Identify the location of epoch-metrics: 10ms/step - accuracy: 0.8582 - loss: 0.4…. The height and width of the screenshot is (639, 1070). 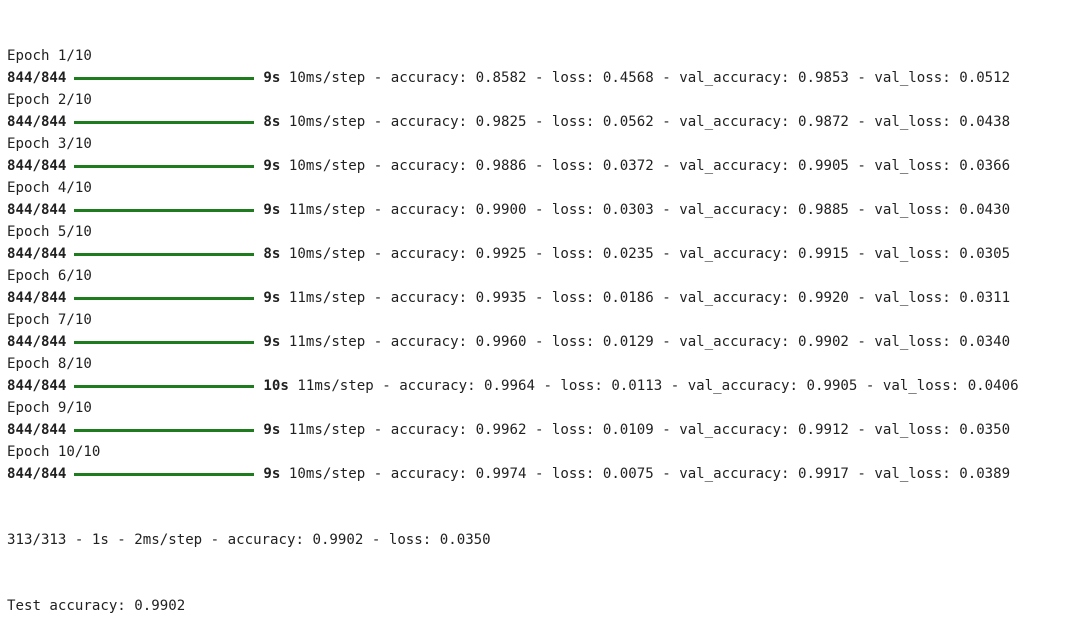
(649, 78).